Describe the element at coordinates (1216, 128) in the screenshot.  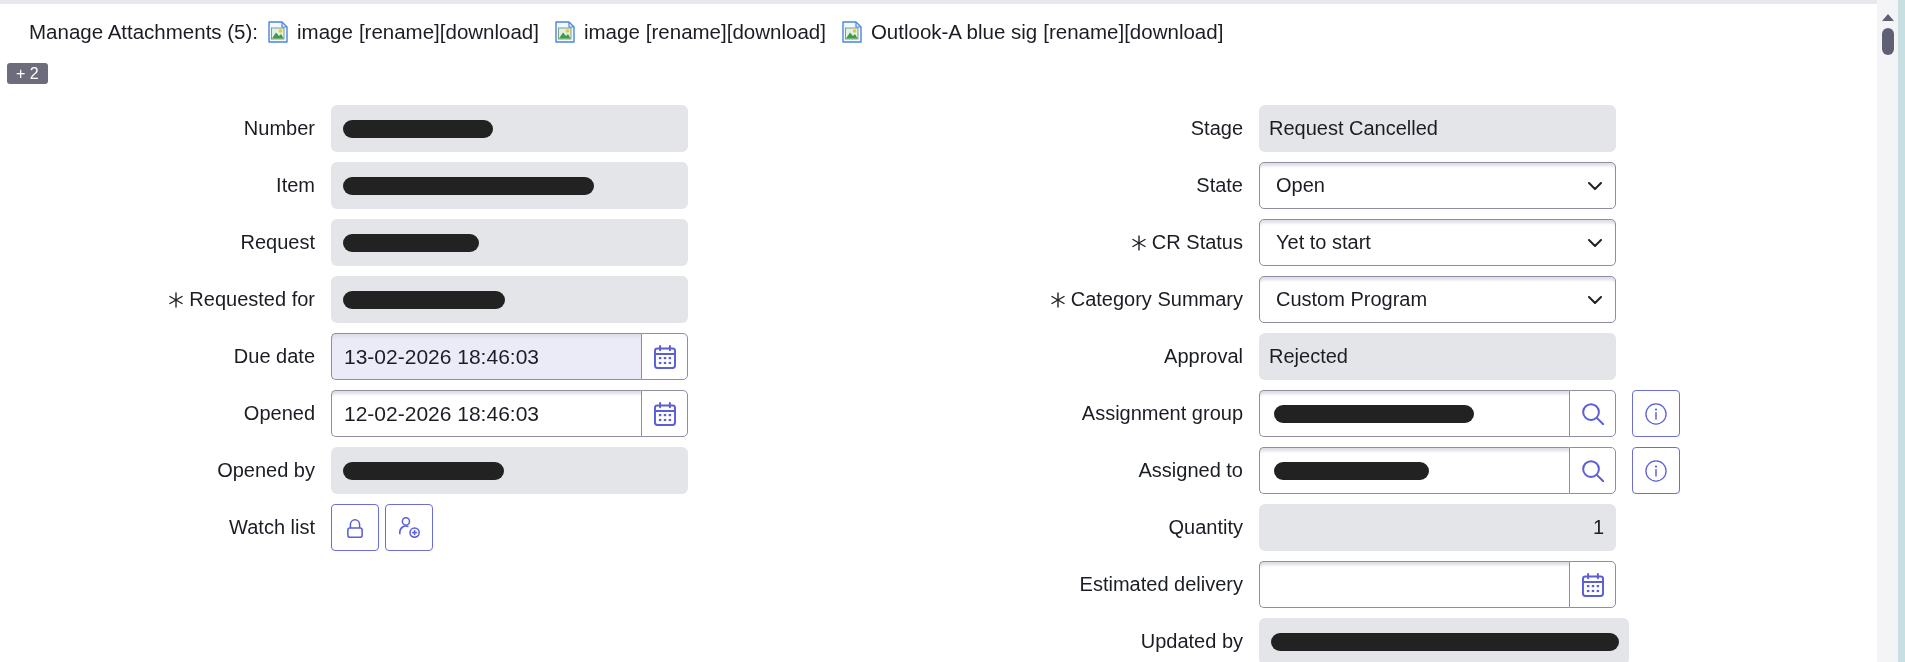
I see `field-label: Stage` at that location.